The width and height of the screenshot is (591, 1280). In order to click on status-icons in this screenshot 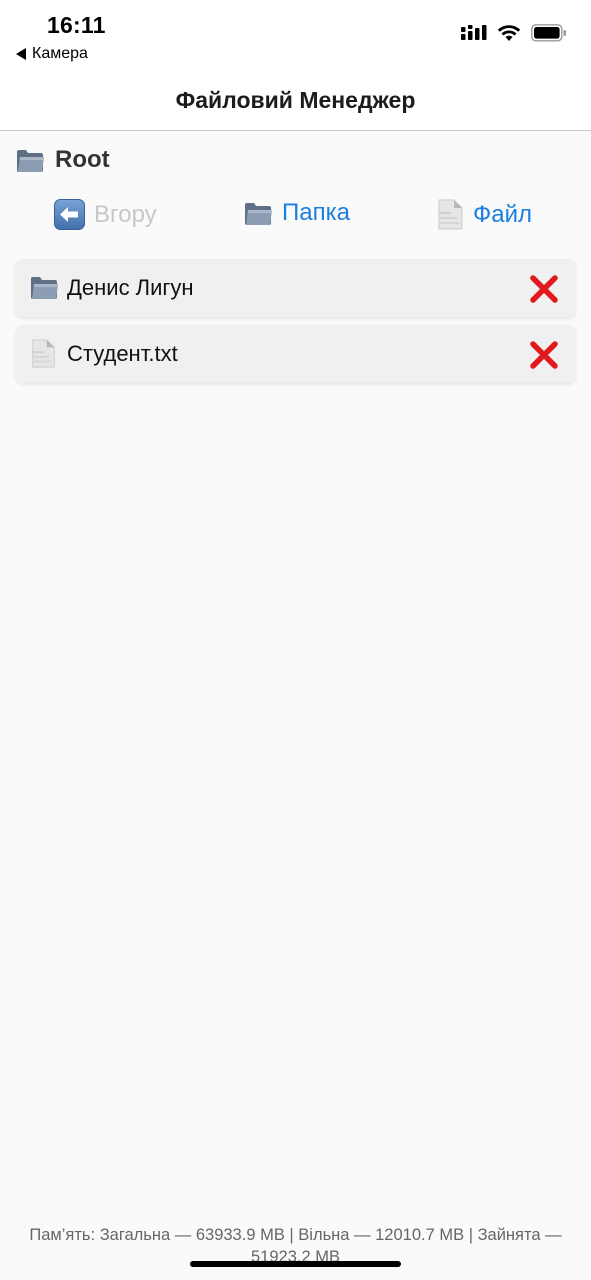, I will do `click(514, 33)`.